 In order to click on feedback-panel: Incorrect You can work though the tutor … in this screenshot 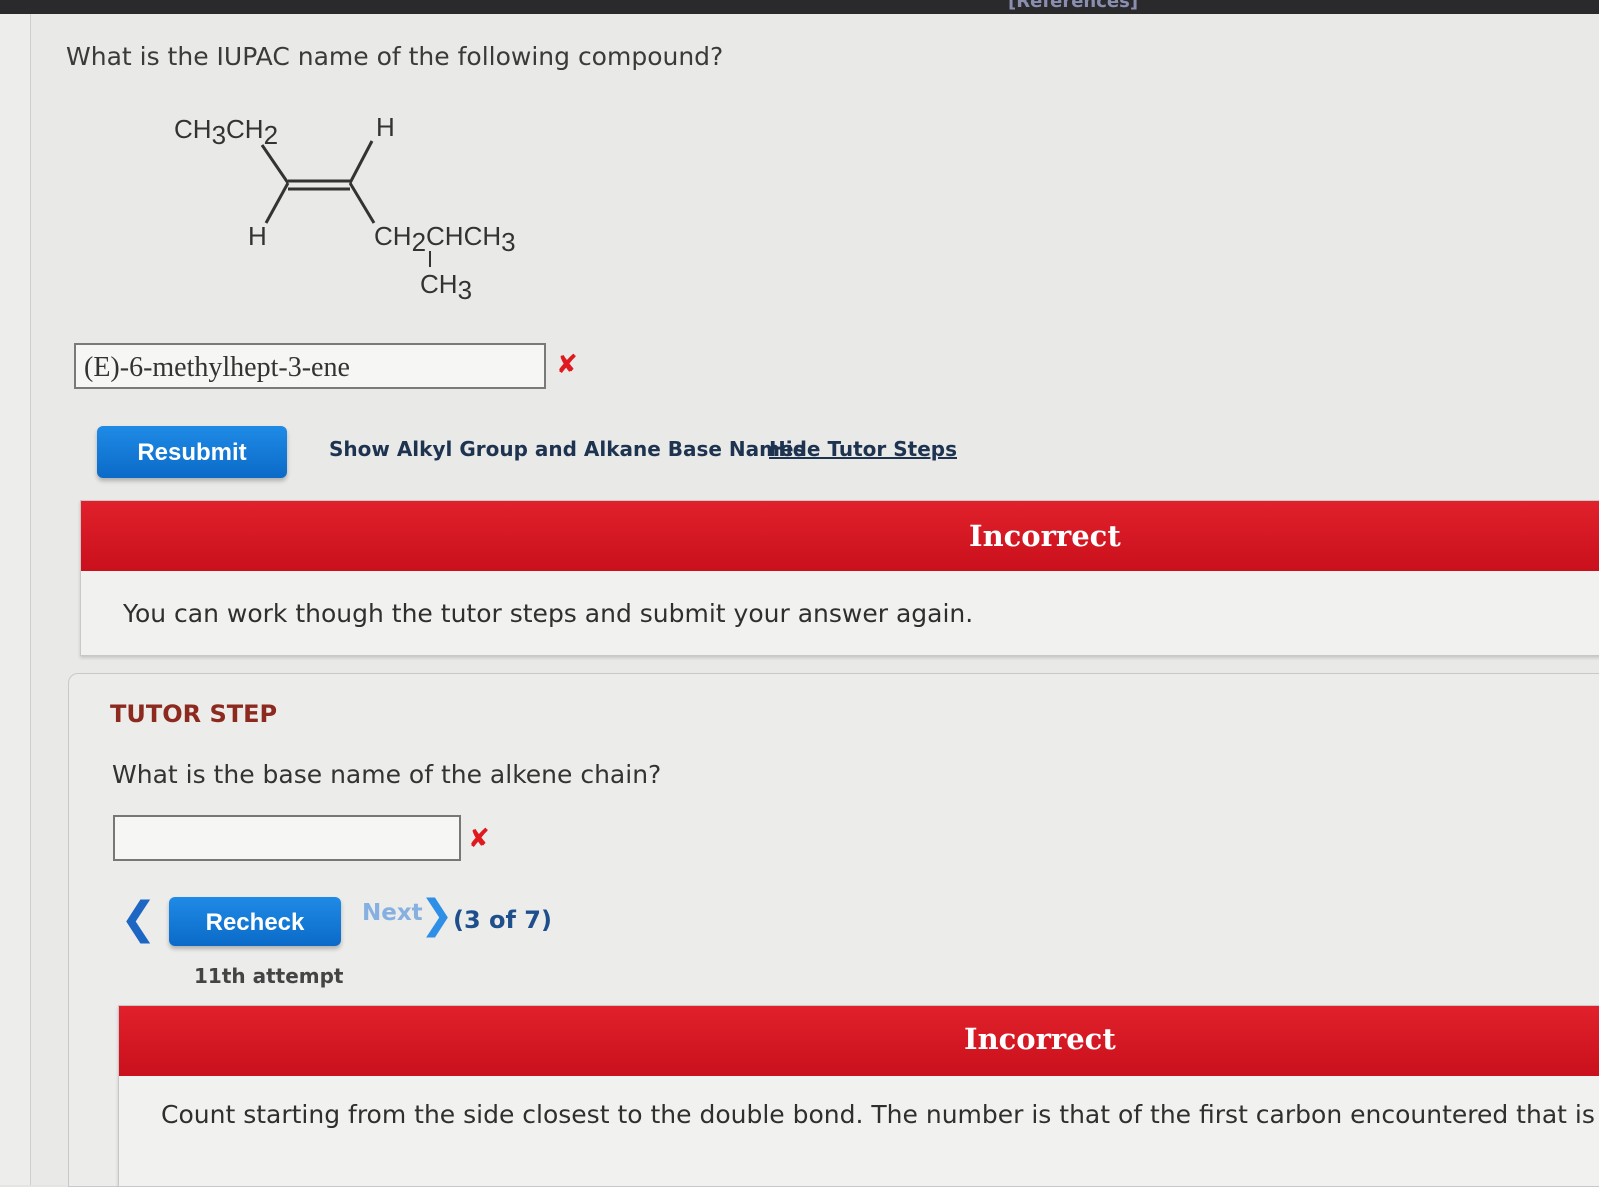, I will do `click(839, 578)`.